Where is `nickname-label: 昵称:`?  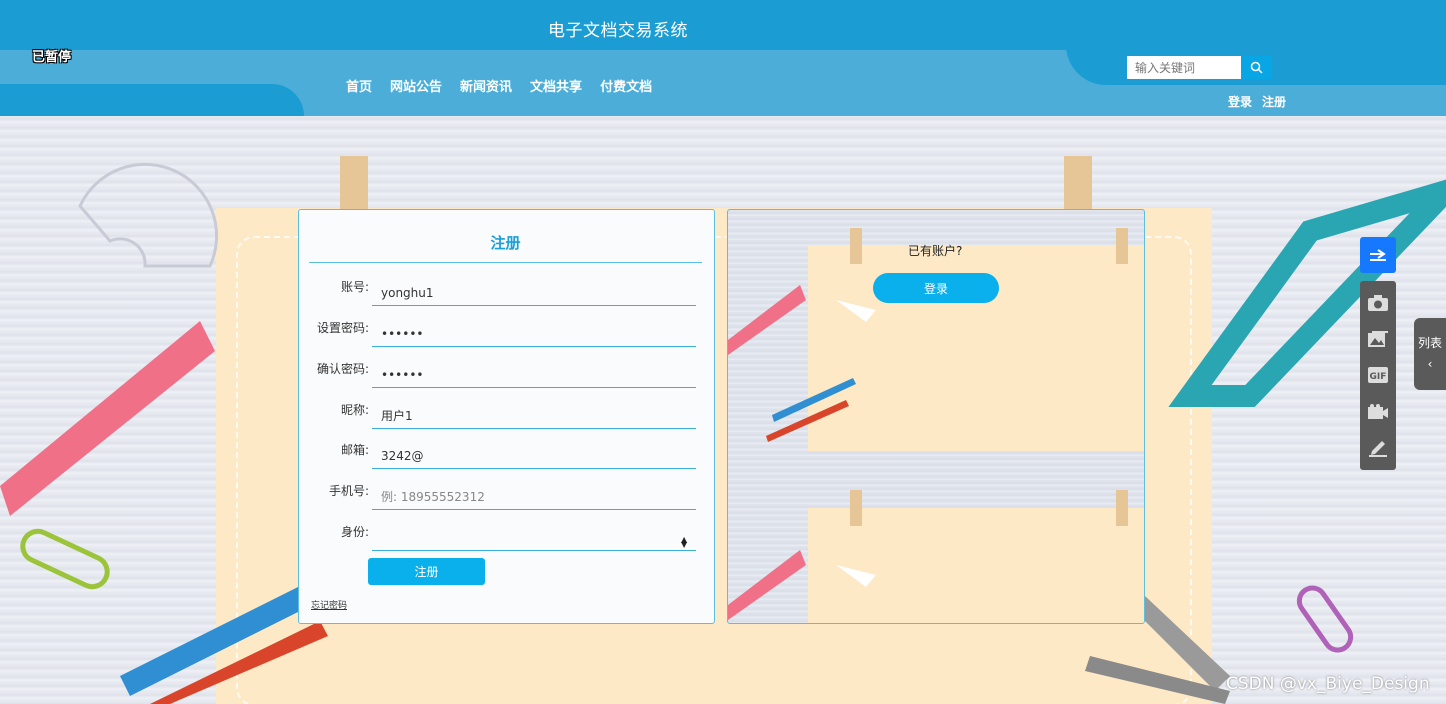
nickname-label: 昵称: is located at coordinates (354, 410).